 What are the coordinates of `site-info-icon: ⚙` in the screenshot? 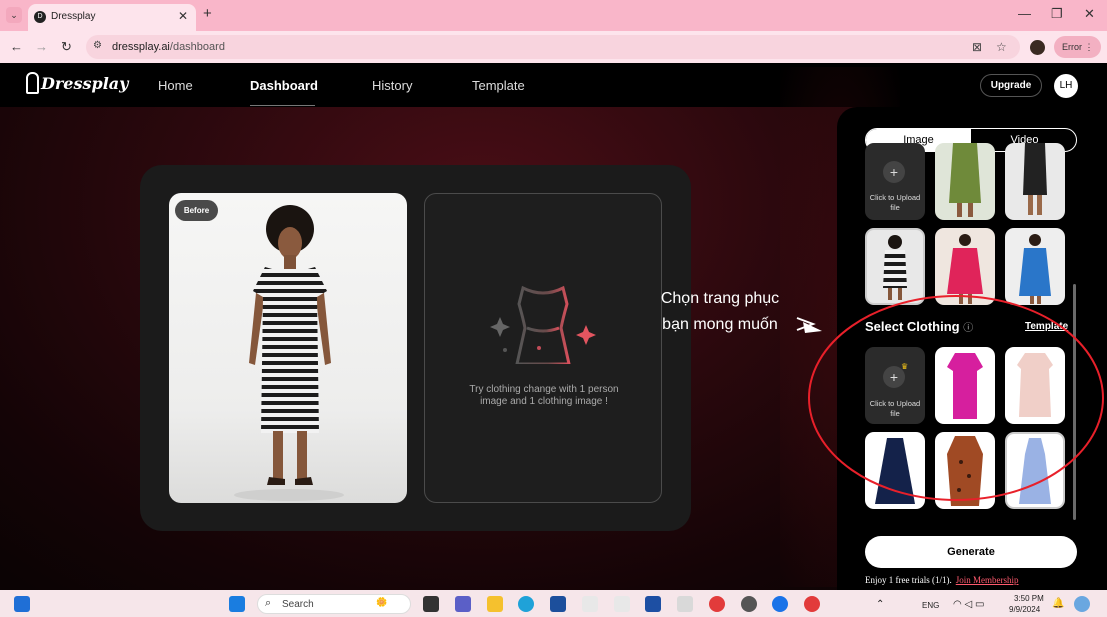 It's located at (97, 45).